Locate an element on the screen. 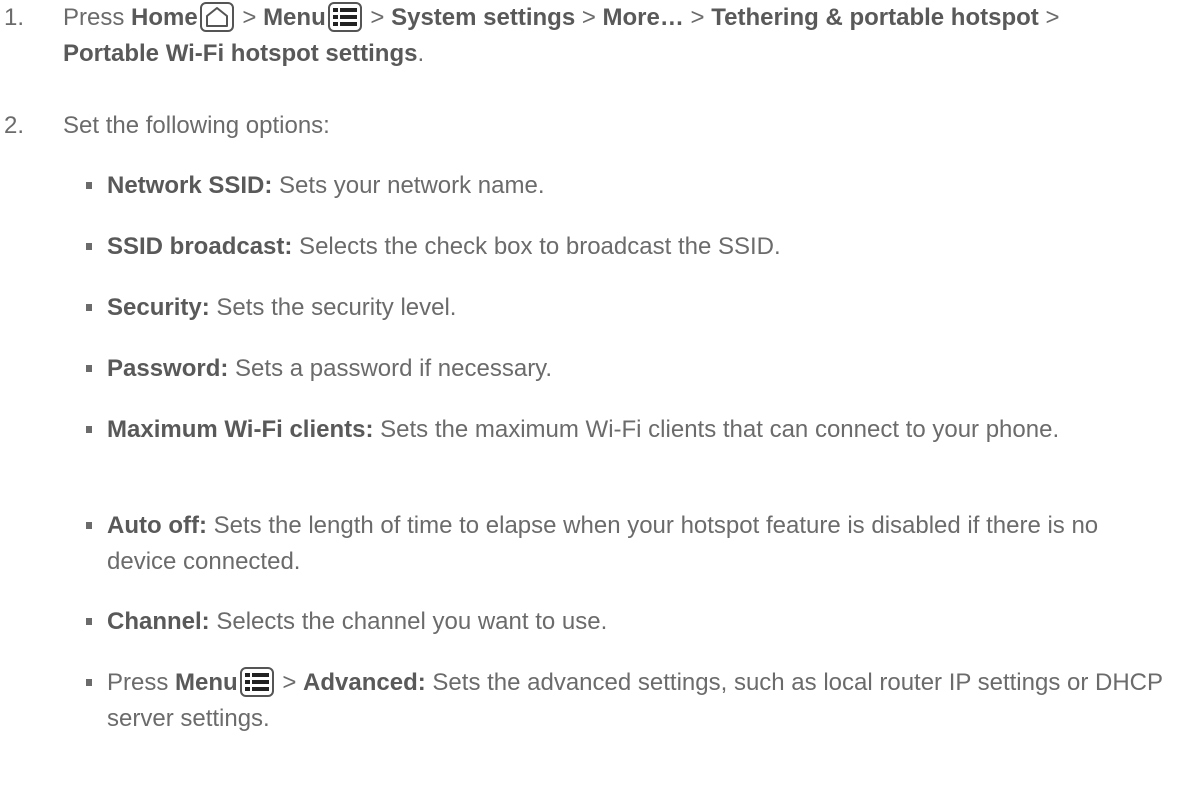 This screenshot has width=1180, height=804. option-term: Channel: is located at coordinates (158, 621).